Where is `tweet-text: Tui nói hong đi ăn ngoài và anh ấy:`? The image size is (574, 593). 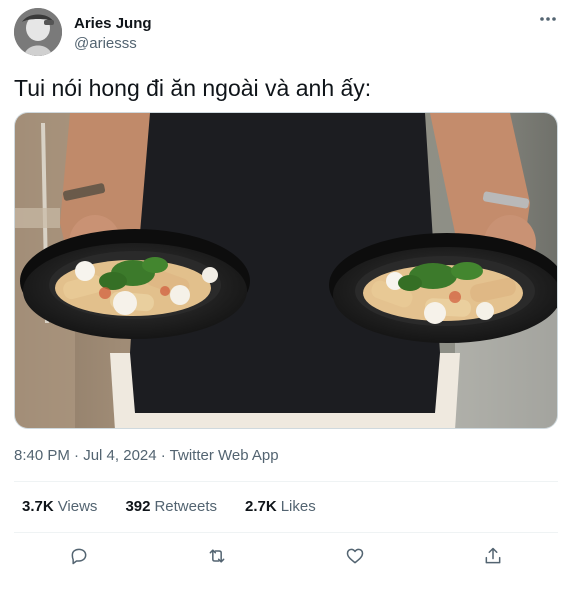
tweet-text: Tui nói hong đi ăn ngoài và anh ấy: is located at coordinates (193, 88).